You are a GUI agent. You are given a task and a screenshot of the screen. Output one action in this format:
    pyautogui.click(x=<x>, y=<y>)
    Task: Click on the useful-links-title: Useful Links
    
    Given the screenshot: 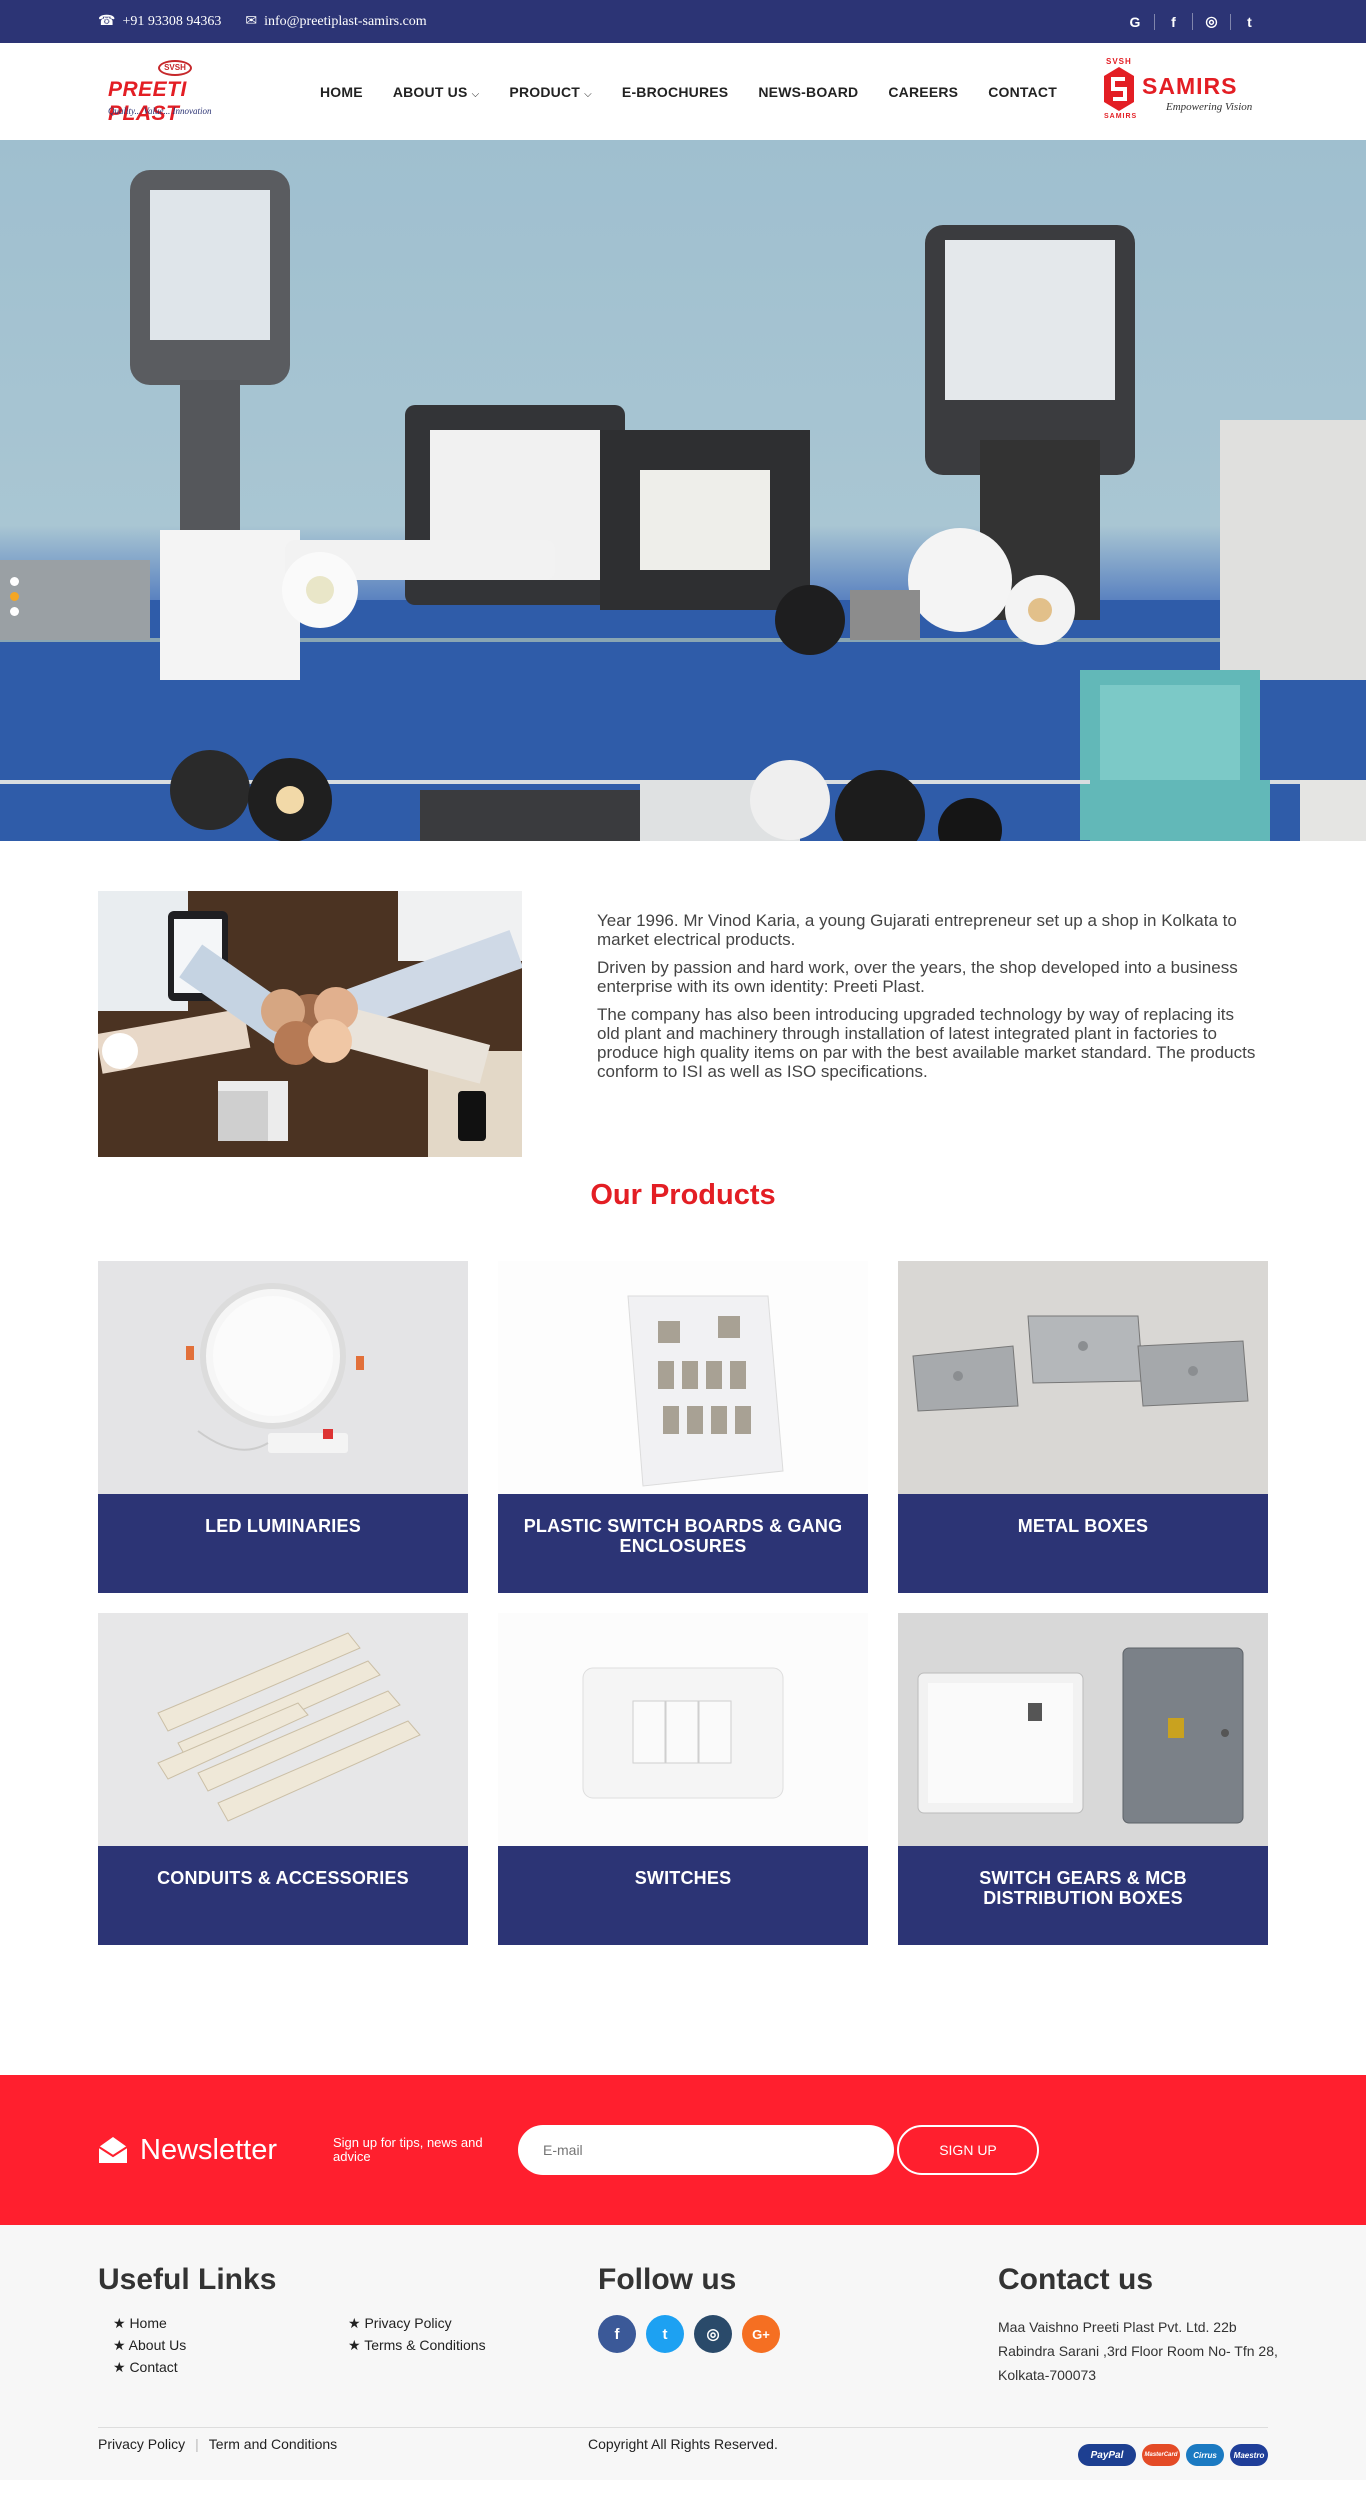 What is the action you would take?
    pyautogui.click(x=187, y=2279)
    